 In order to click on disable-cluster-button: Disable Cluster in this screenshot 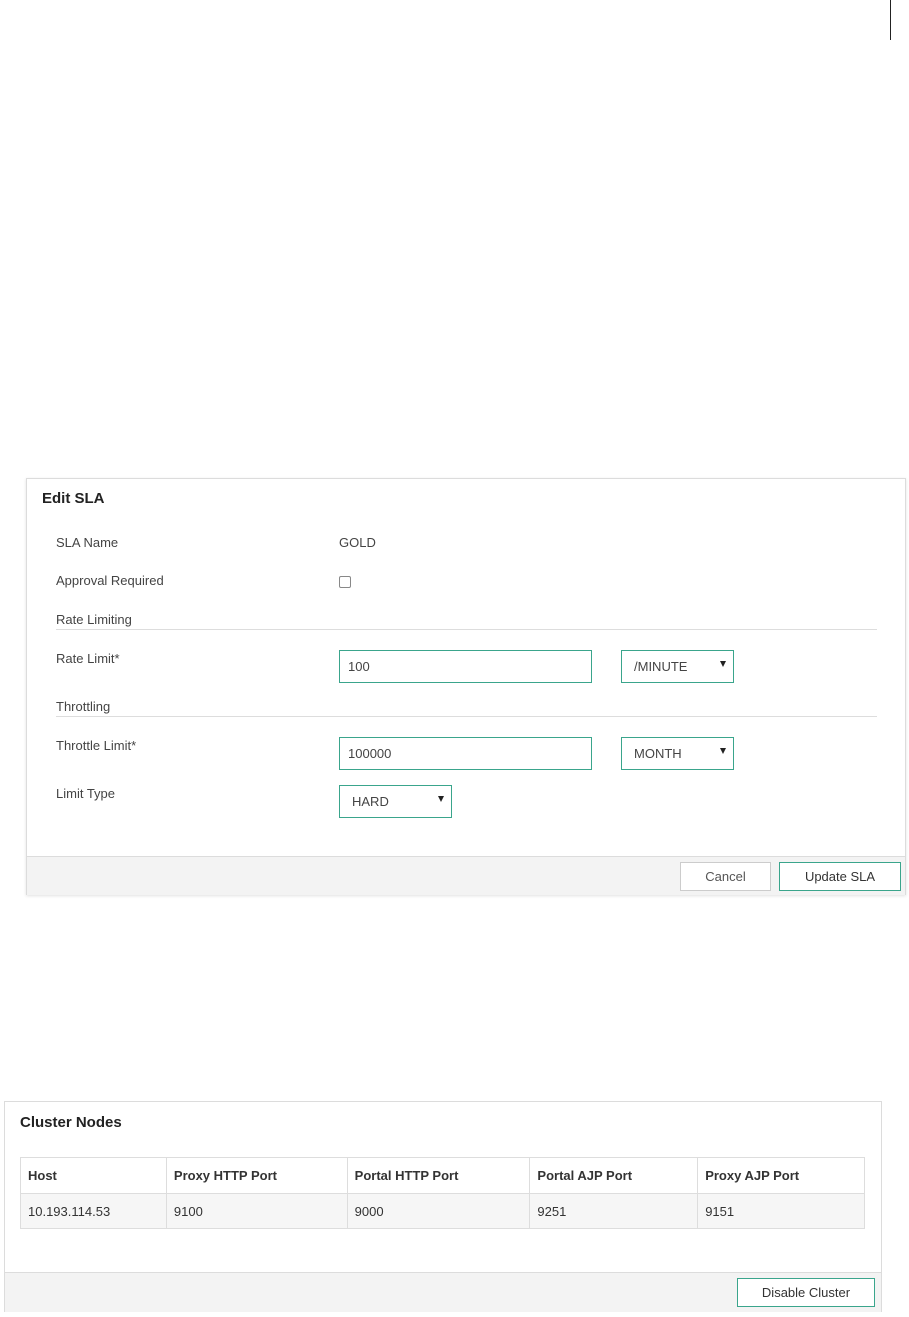, I will do `click(806, 1292)`.